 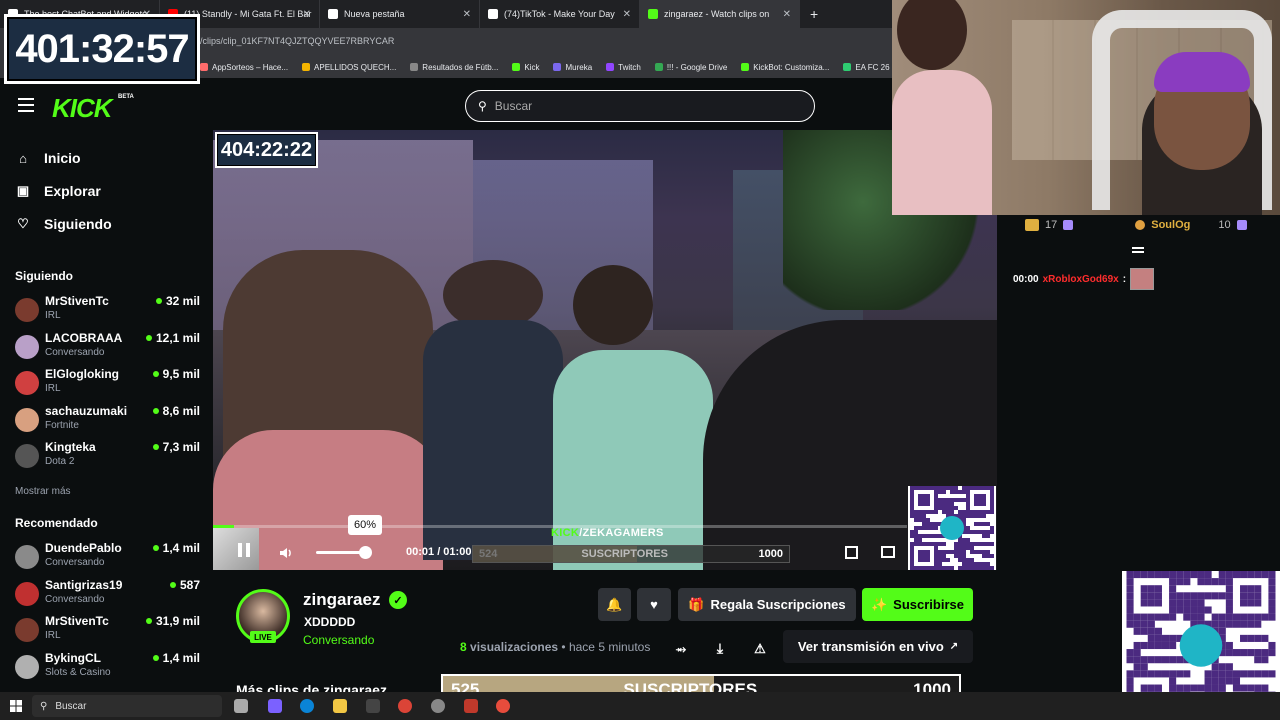 I want to click on menu-icon, so click(x=26, y=105).